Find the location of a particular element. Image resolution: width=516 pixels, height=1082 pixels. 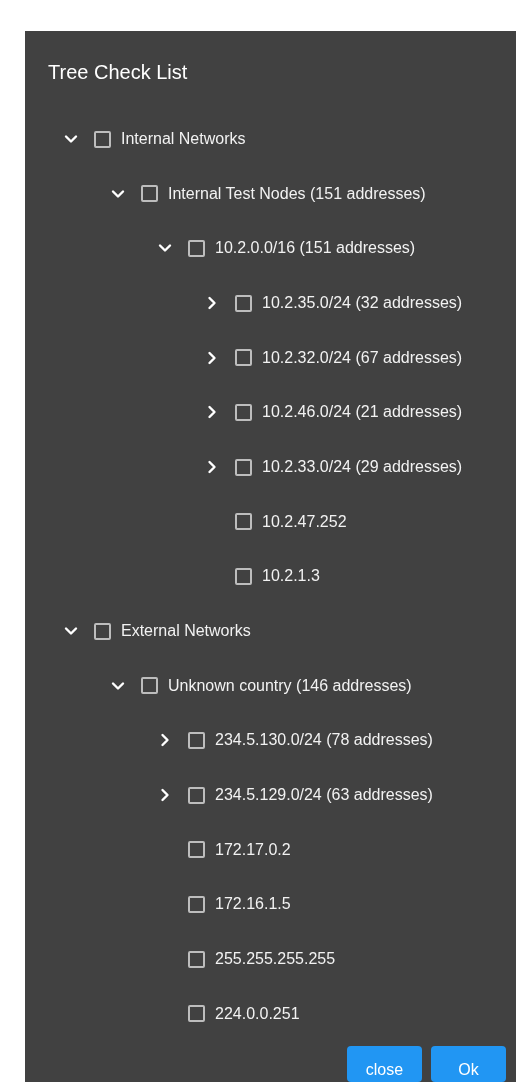

tree-item-label: 234.5.130.0/24 (78 addresses) is located at coordinates (324, 740).